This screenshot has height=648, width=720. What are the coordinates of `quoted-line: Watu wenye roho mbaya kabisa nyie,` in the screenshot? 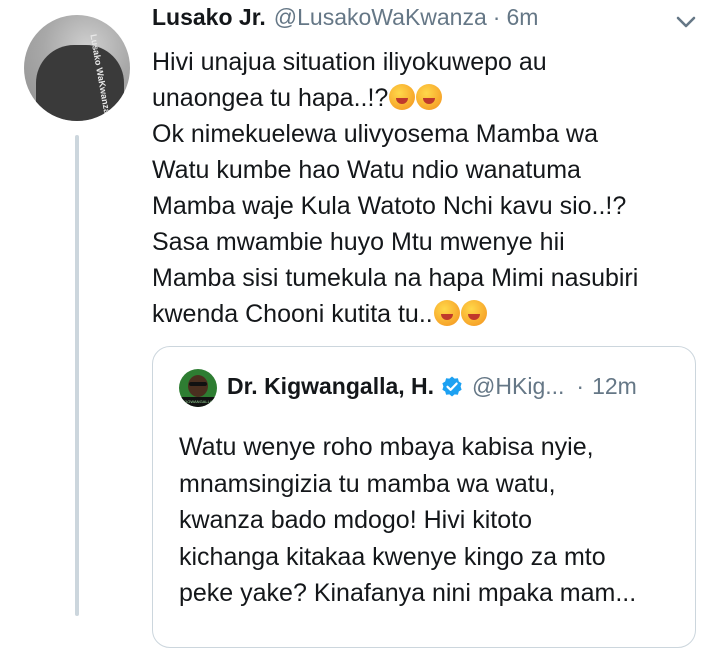 It's located at (386, 447).